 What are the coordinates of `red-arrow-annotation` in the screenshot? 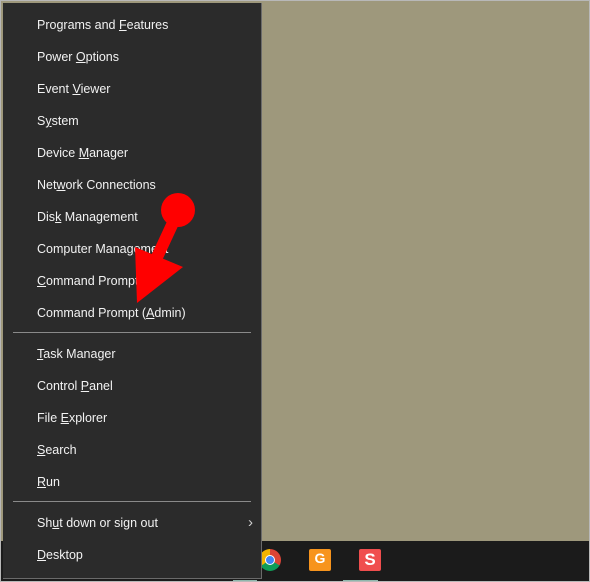 It's located at (165, 248).